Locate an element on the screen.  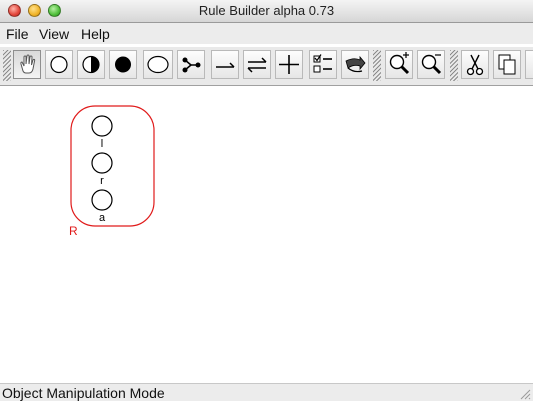
node-label: l is located at coordinates (102, 144).